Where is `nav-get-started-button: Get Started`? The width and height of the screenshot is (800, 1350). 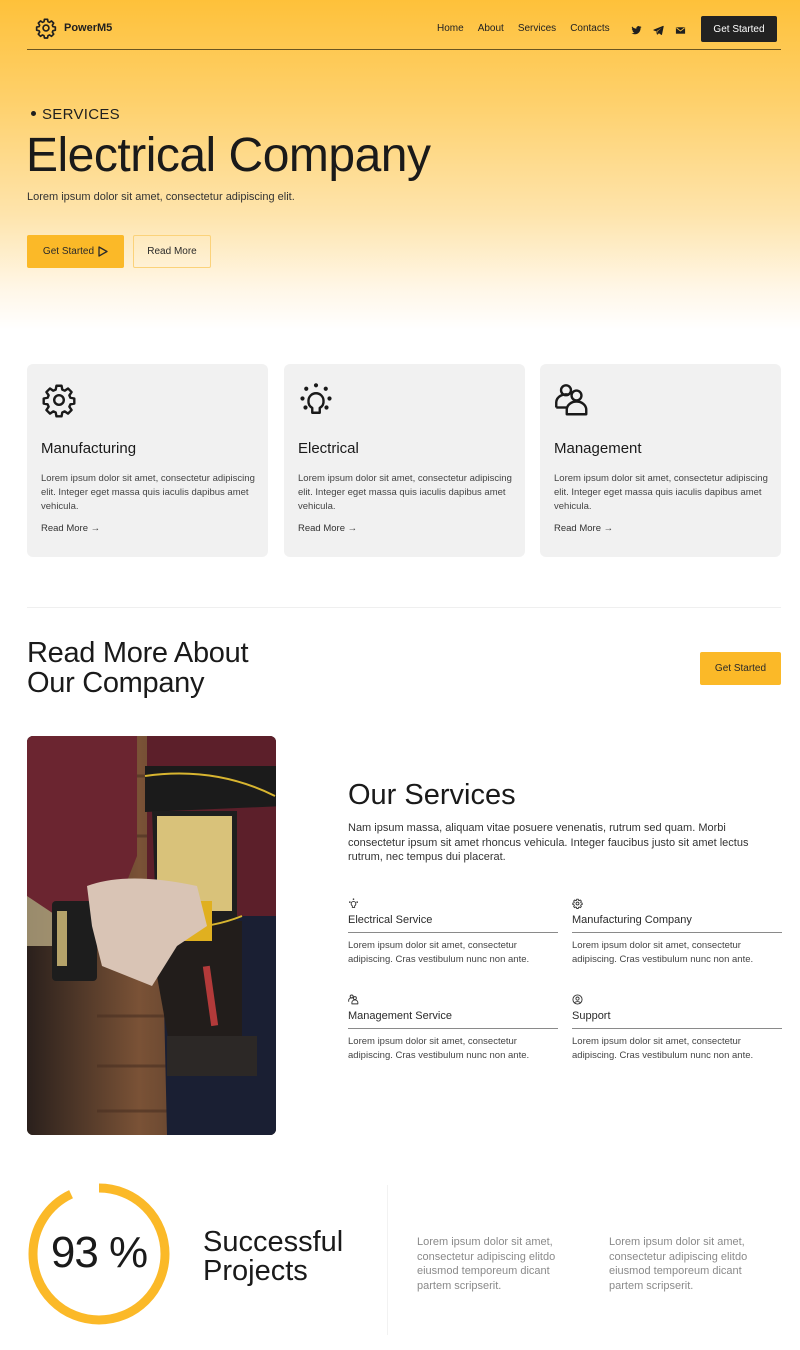
nav-get-started-button: Get Started is located at coordinates (739, 29).